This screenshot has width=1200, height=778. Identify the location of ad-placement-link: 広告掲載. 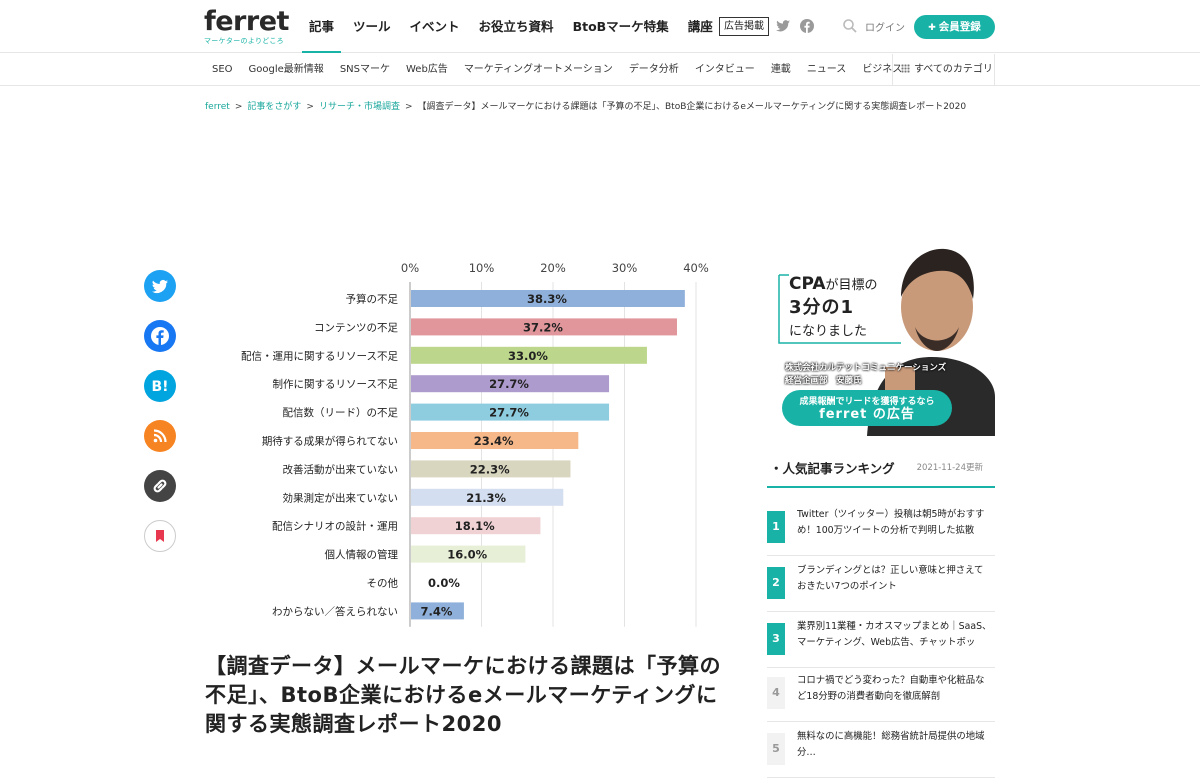
(744, 26).